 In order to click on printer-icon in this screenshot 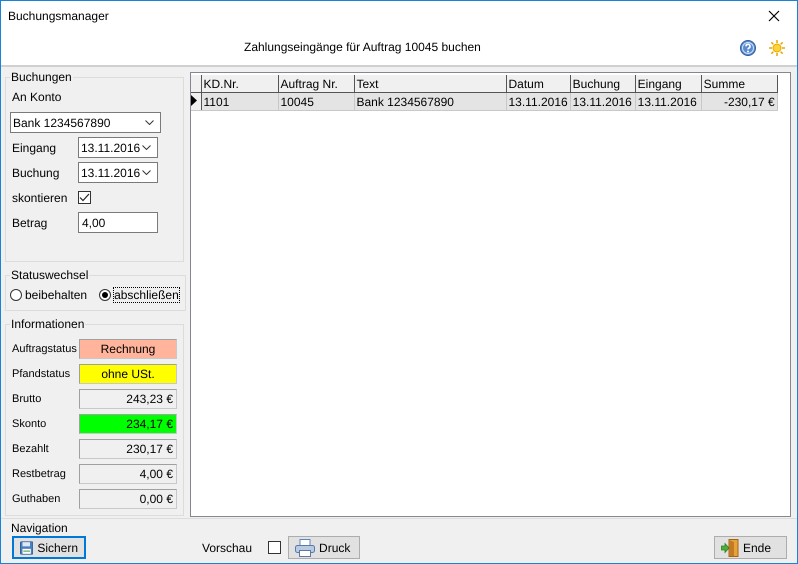, I will do `click(305, 547)`.